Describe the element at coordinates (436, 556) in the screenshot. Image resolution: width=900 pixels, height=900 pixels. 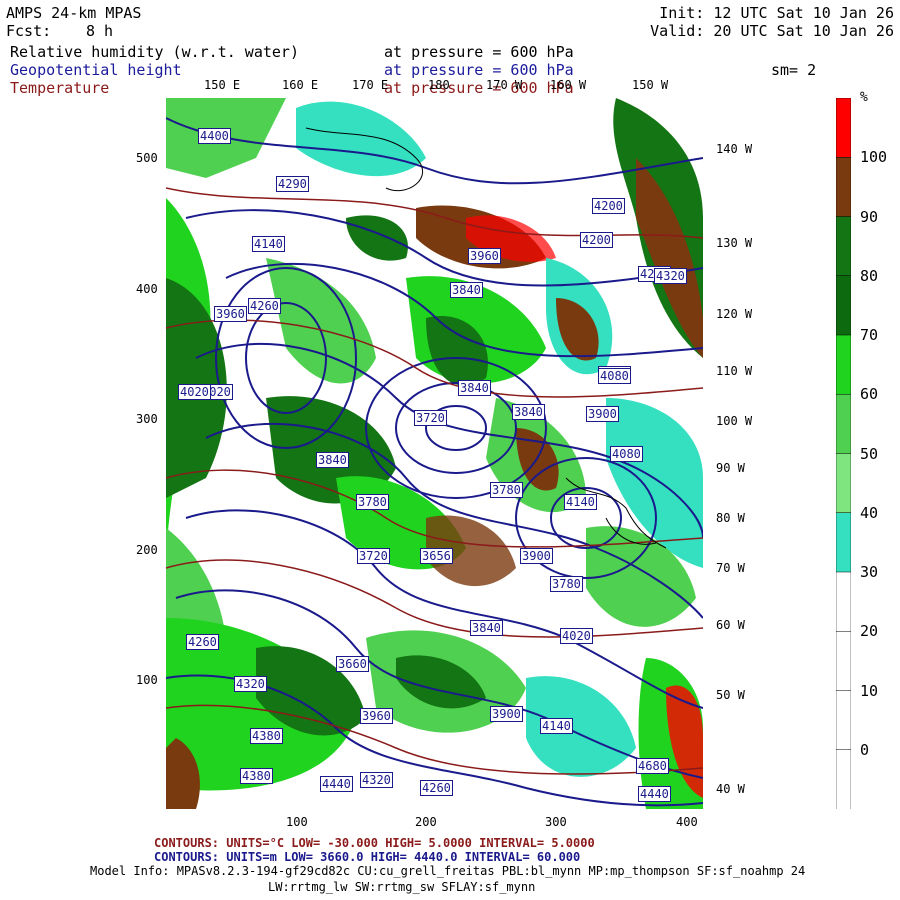
I see `height-contour-label: 3656` at that location.